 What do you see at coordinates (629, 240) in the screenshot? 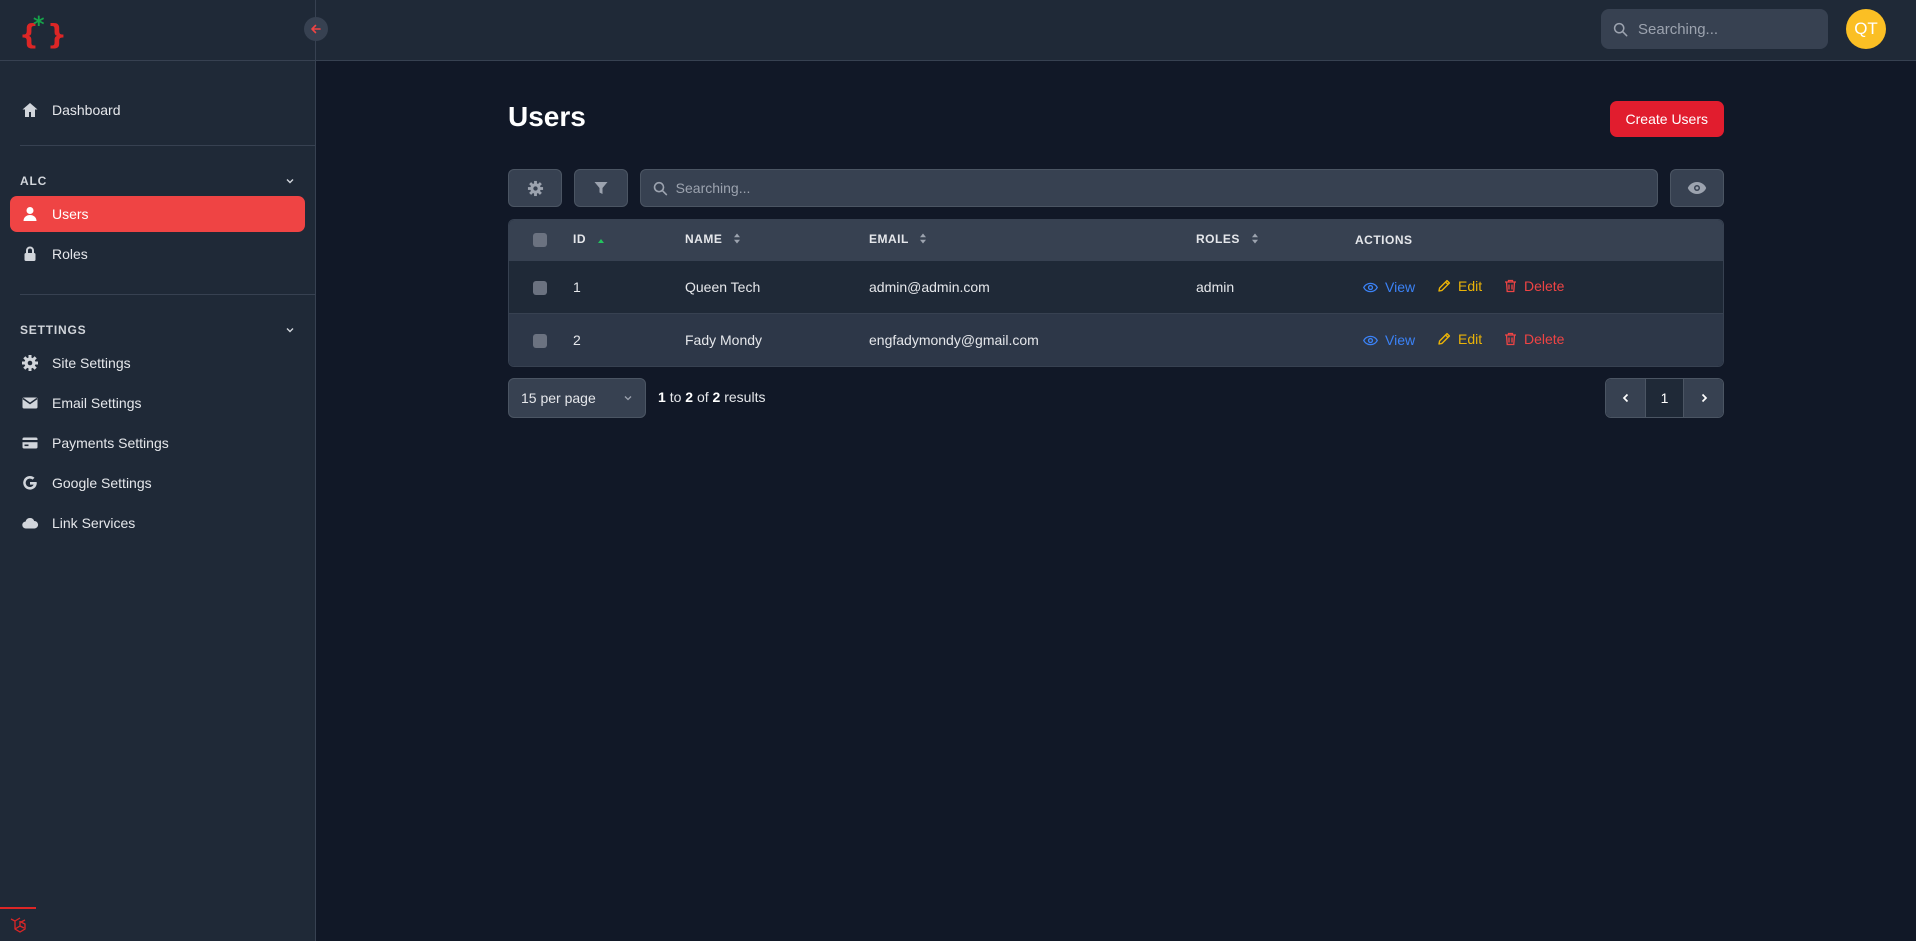
I see `column-header-id: ID` at bounding box center [629, 240].